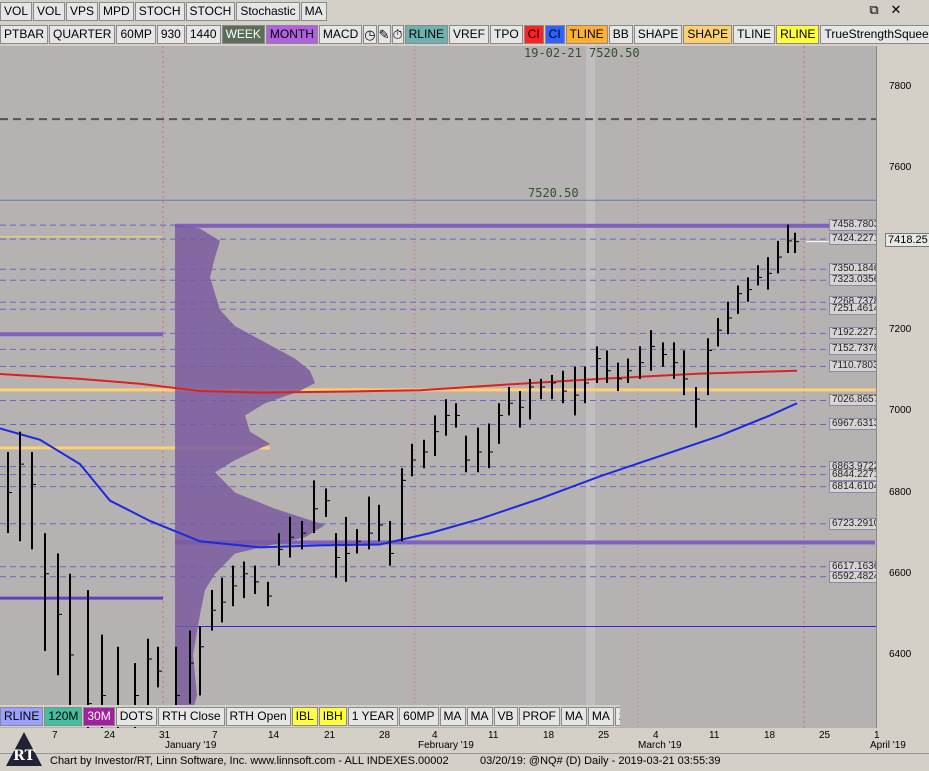 The image size is (929, 771). Describe the element at coordinates (852, 366) in the screenshot. I see `price-level-label: 7110.7803` at that location.